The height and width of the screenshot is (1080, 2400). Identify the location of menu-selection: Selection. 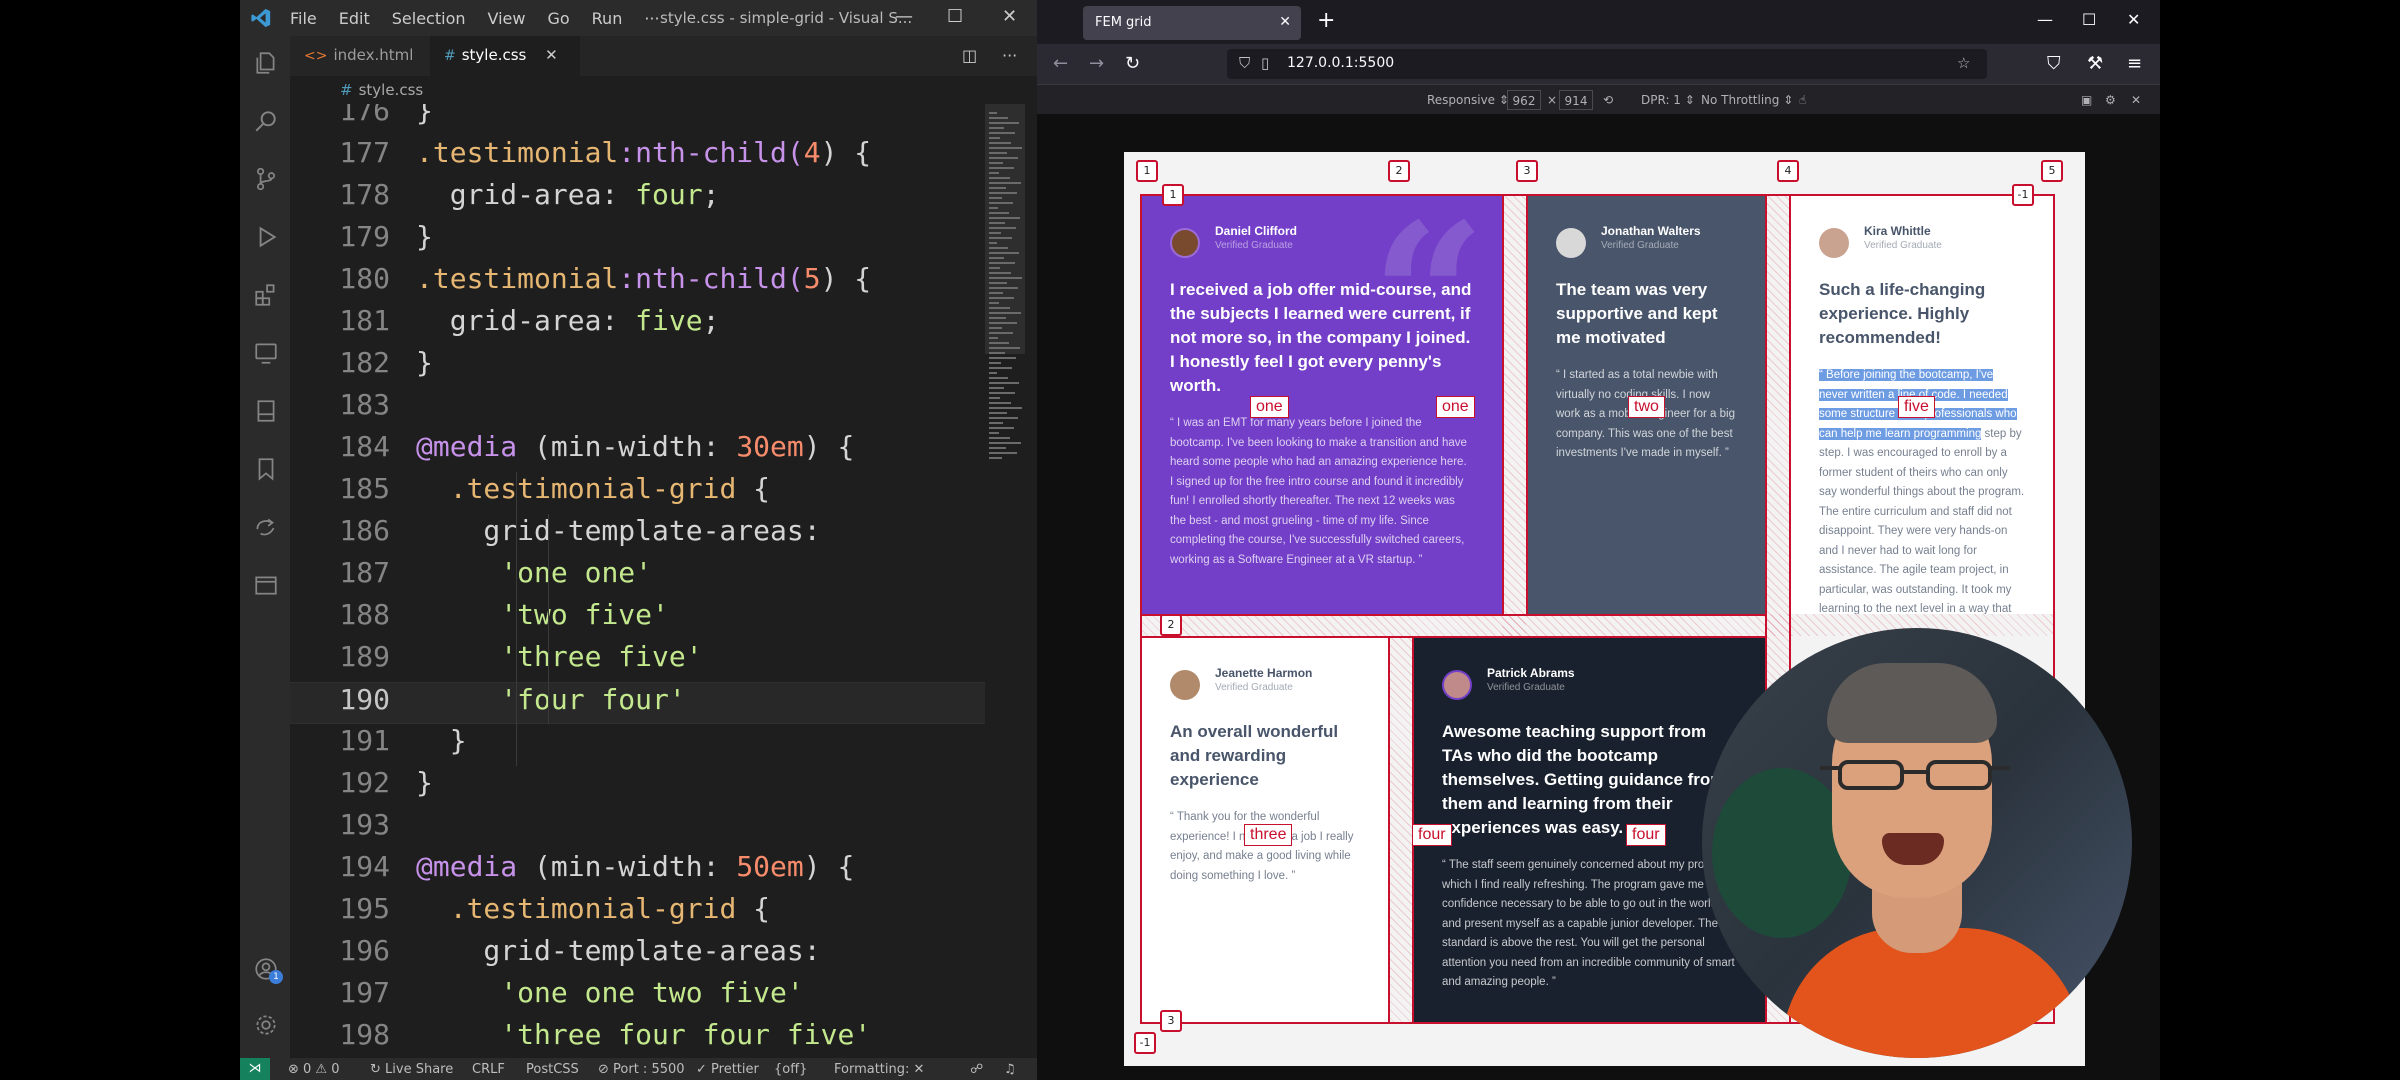
(429, 18).